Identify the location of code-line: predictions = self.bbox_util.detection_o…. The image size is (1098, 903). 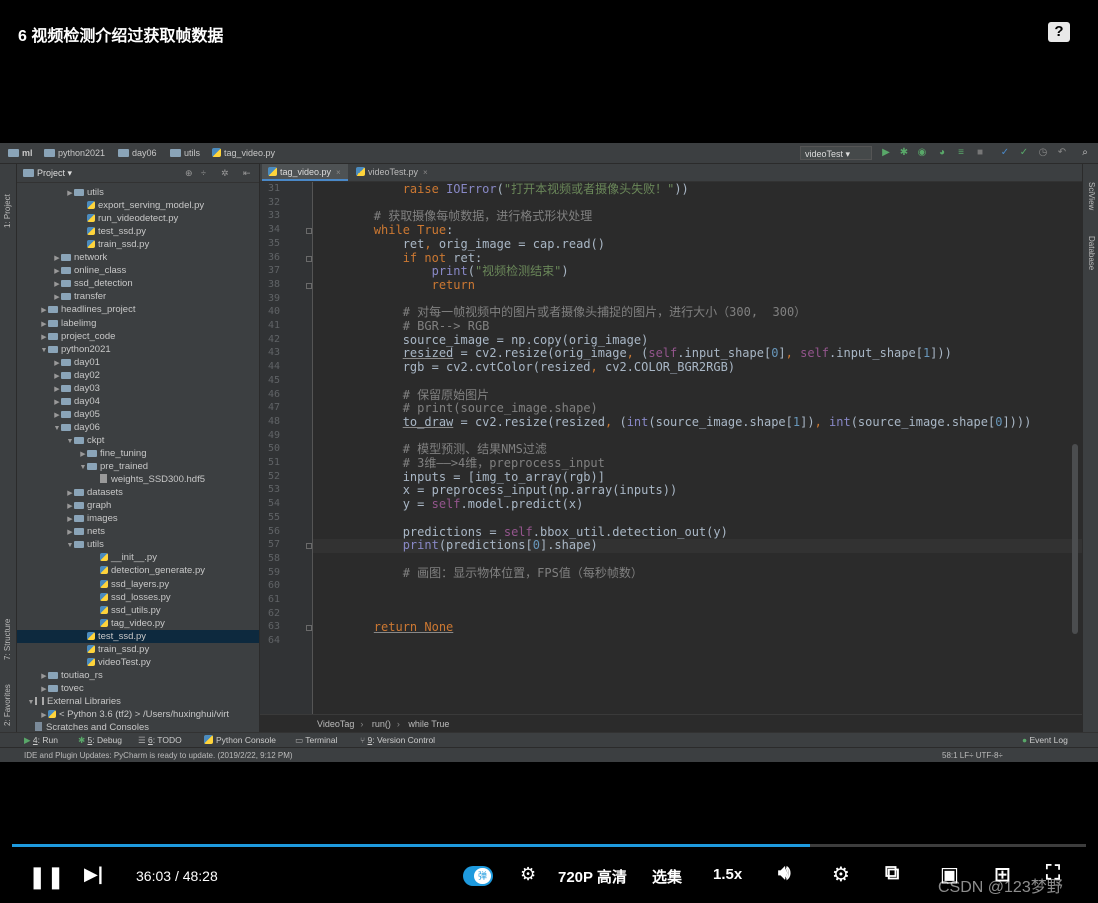
(522, 532).